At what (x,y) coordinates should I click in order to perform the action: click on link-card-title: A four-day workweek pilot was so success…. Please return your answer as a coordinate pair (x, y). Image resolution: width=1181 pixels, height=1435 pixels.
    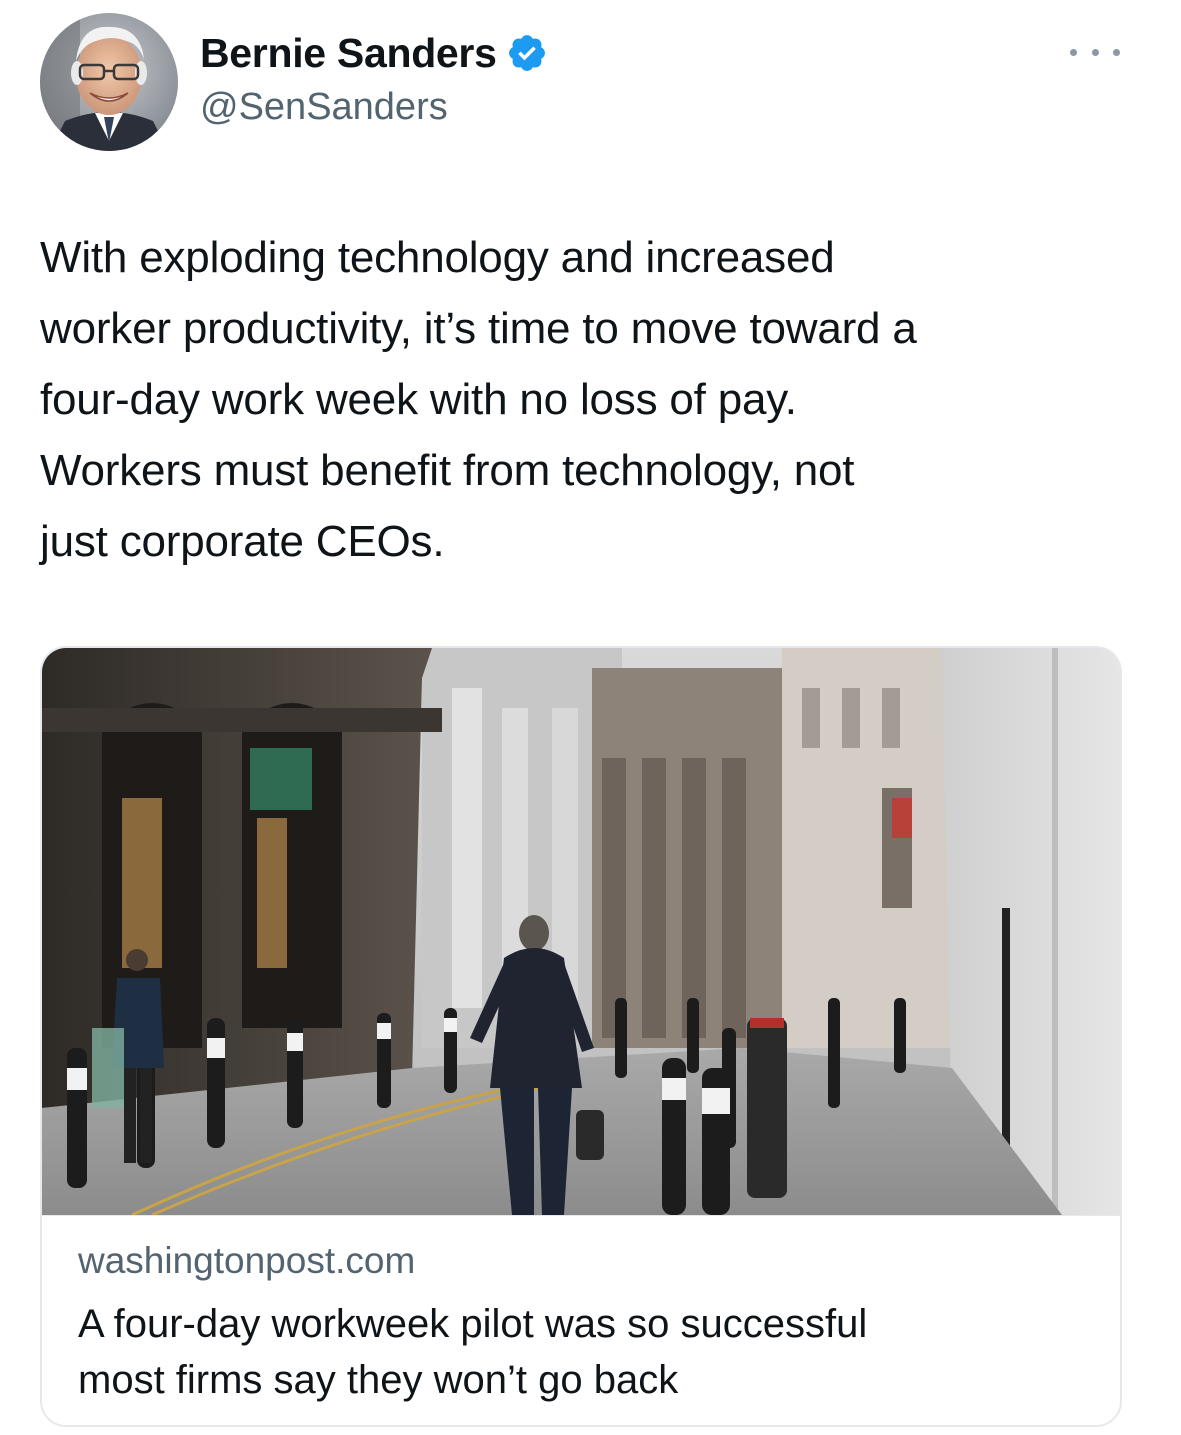
    Looking at the image, I should click on (578, 1352).